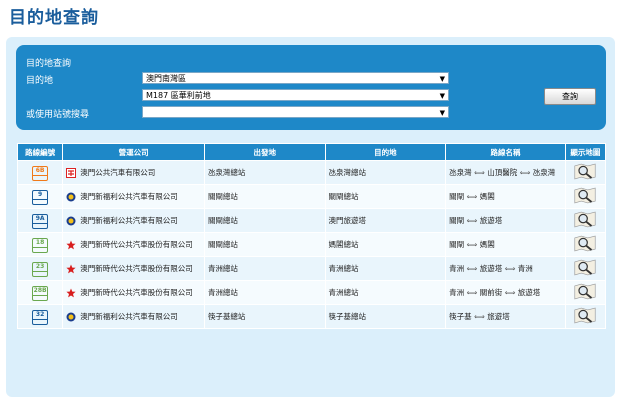  What do you see at coordinates (385, 268) in the screenshot?
I see `destination-cell: 青洲總站` at bounding box center [385, 268].